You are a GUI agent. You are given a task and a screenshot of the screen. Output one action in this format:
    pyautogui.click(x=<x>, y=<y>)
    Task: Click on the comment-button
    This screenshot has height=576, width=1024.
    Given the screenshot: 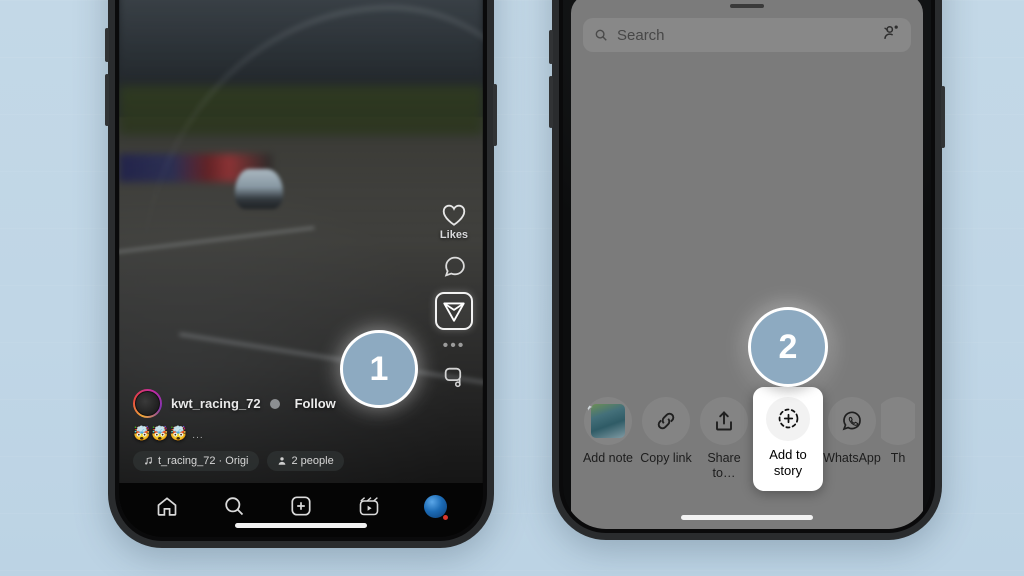 What is the action you would take?
    pyautogui.click(x=454, y=266)
    